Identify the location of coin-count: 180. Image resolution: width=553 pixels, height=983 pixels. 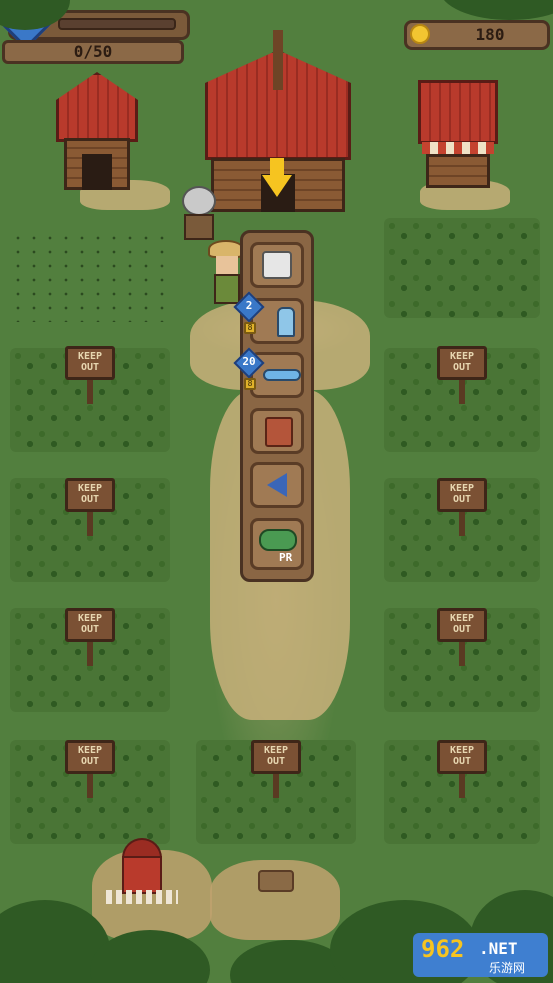
(490, 34).